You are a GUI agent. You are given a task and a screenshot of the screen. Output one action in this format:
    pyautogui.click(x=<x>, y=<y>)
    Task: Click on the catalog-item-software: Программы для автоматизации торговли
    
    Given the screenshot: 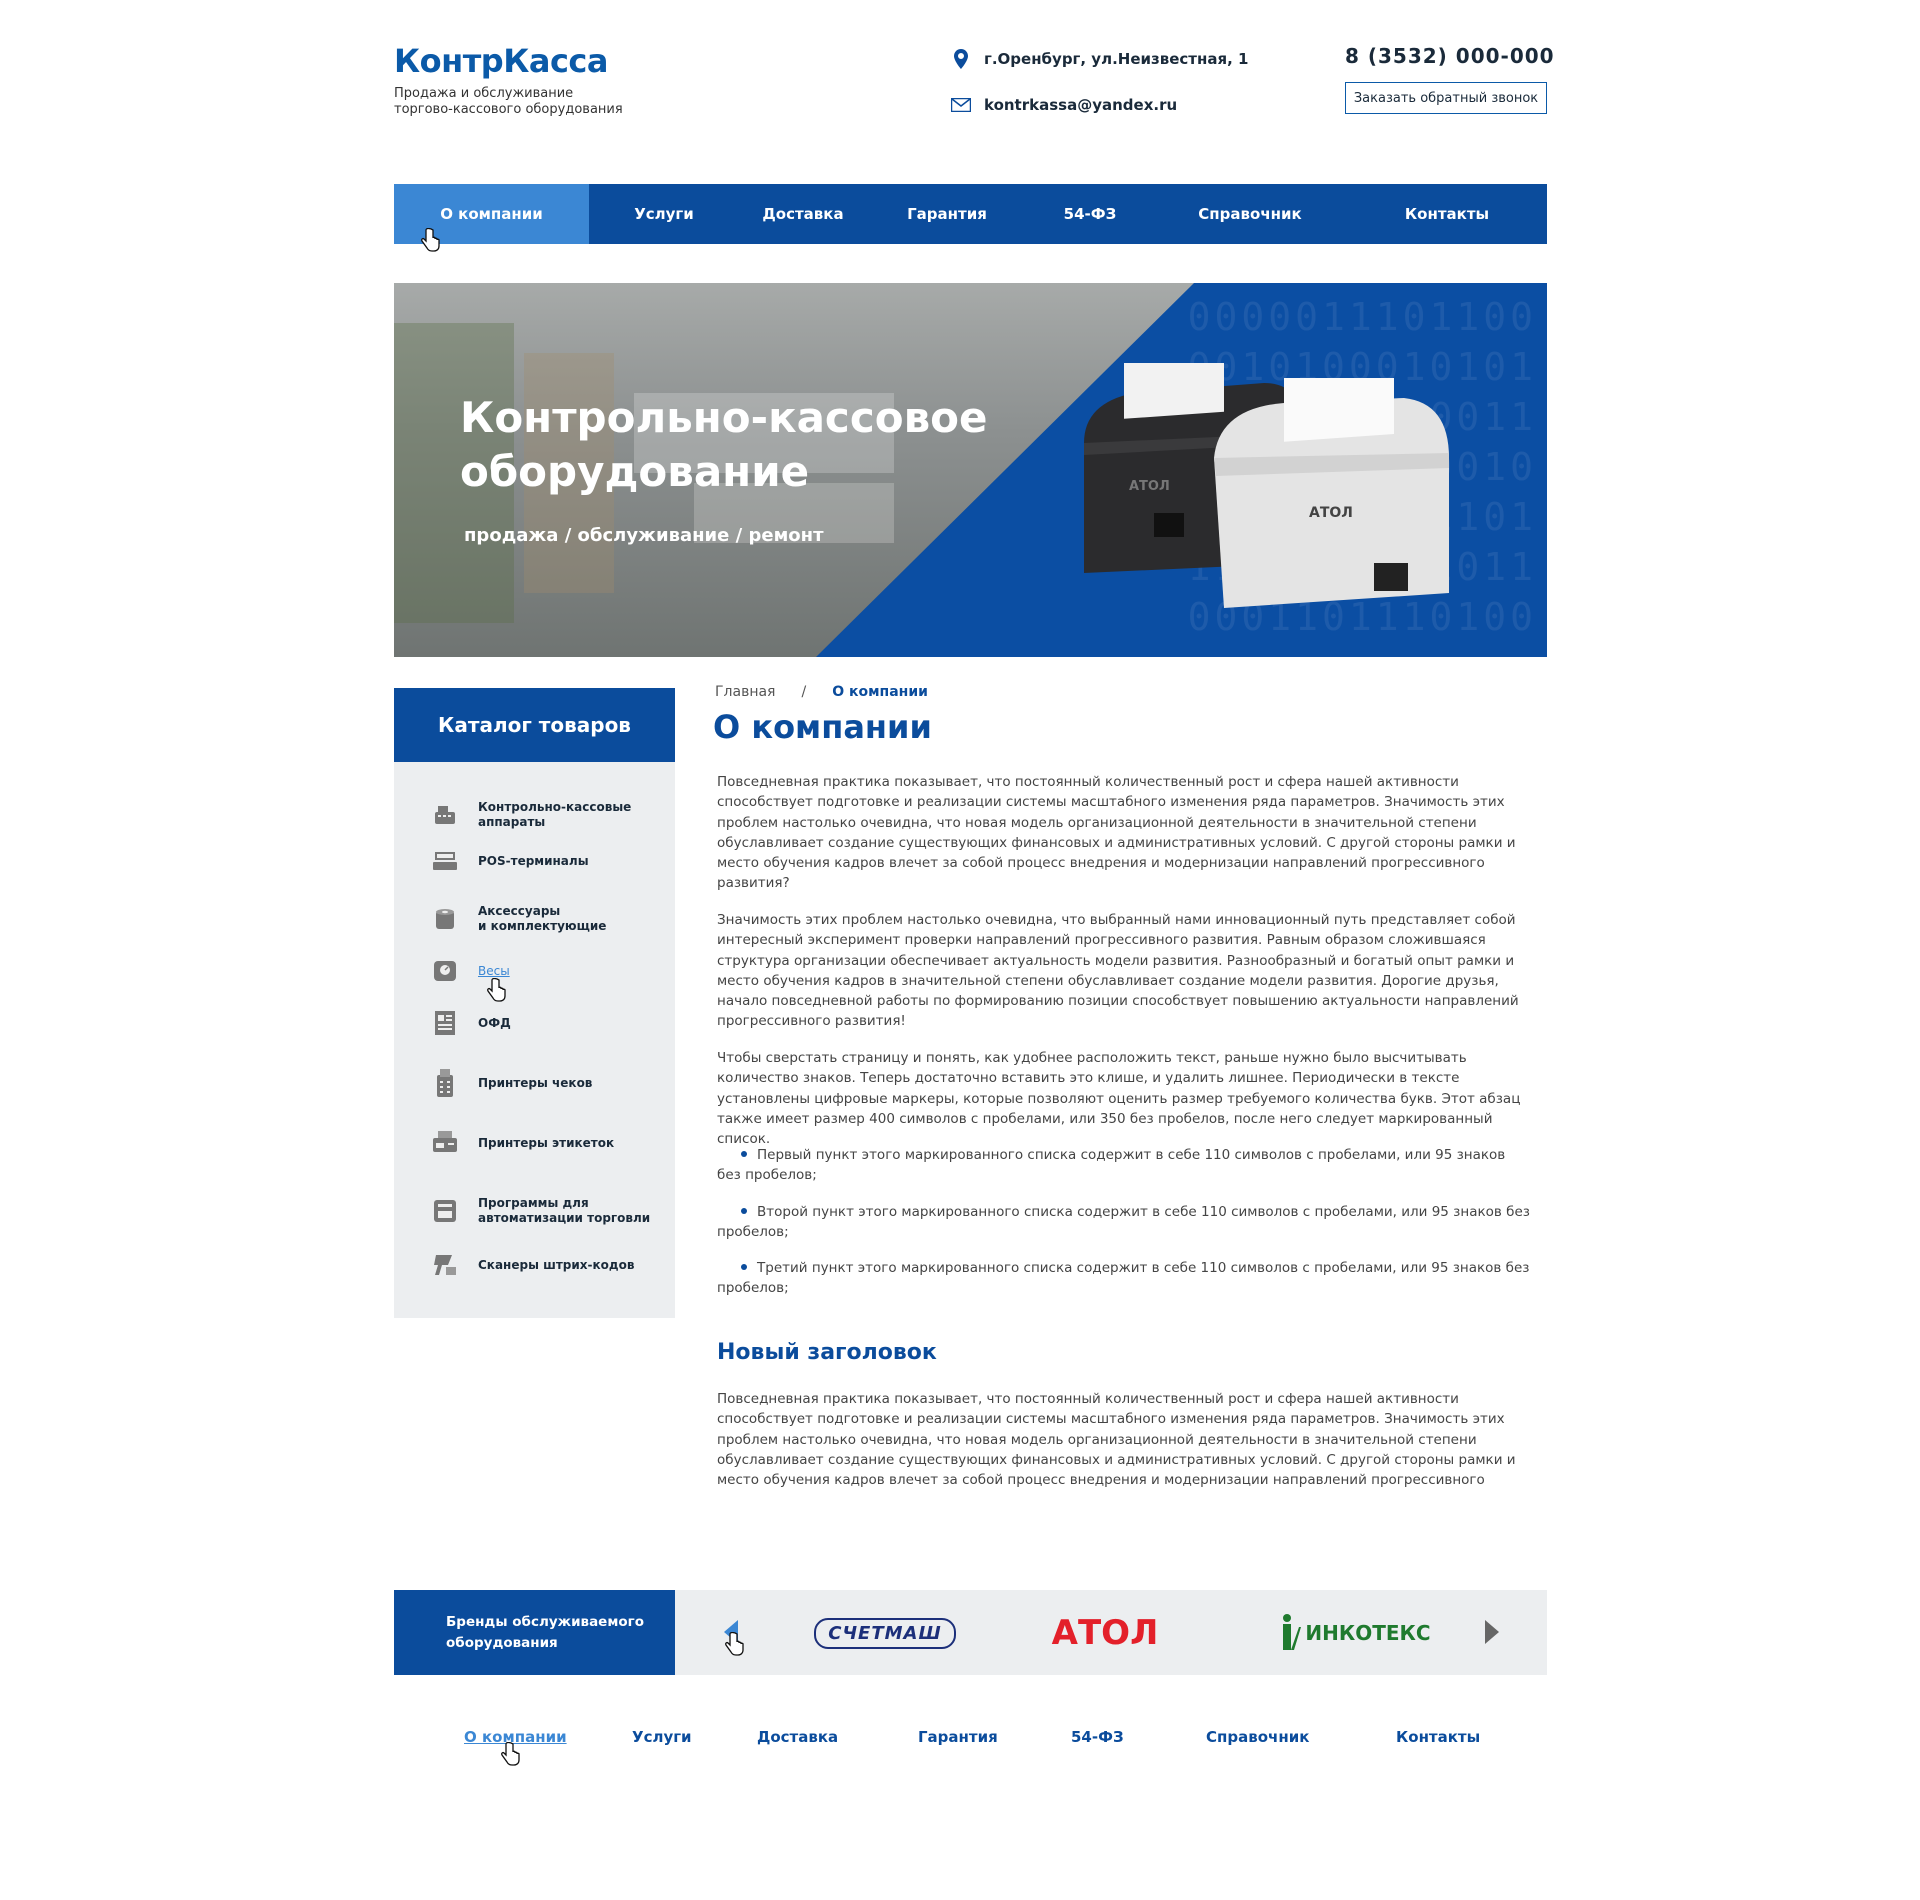 What is the action you would take?
    pyautogui.click(x=545, y=1211)
    